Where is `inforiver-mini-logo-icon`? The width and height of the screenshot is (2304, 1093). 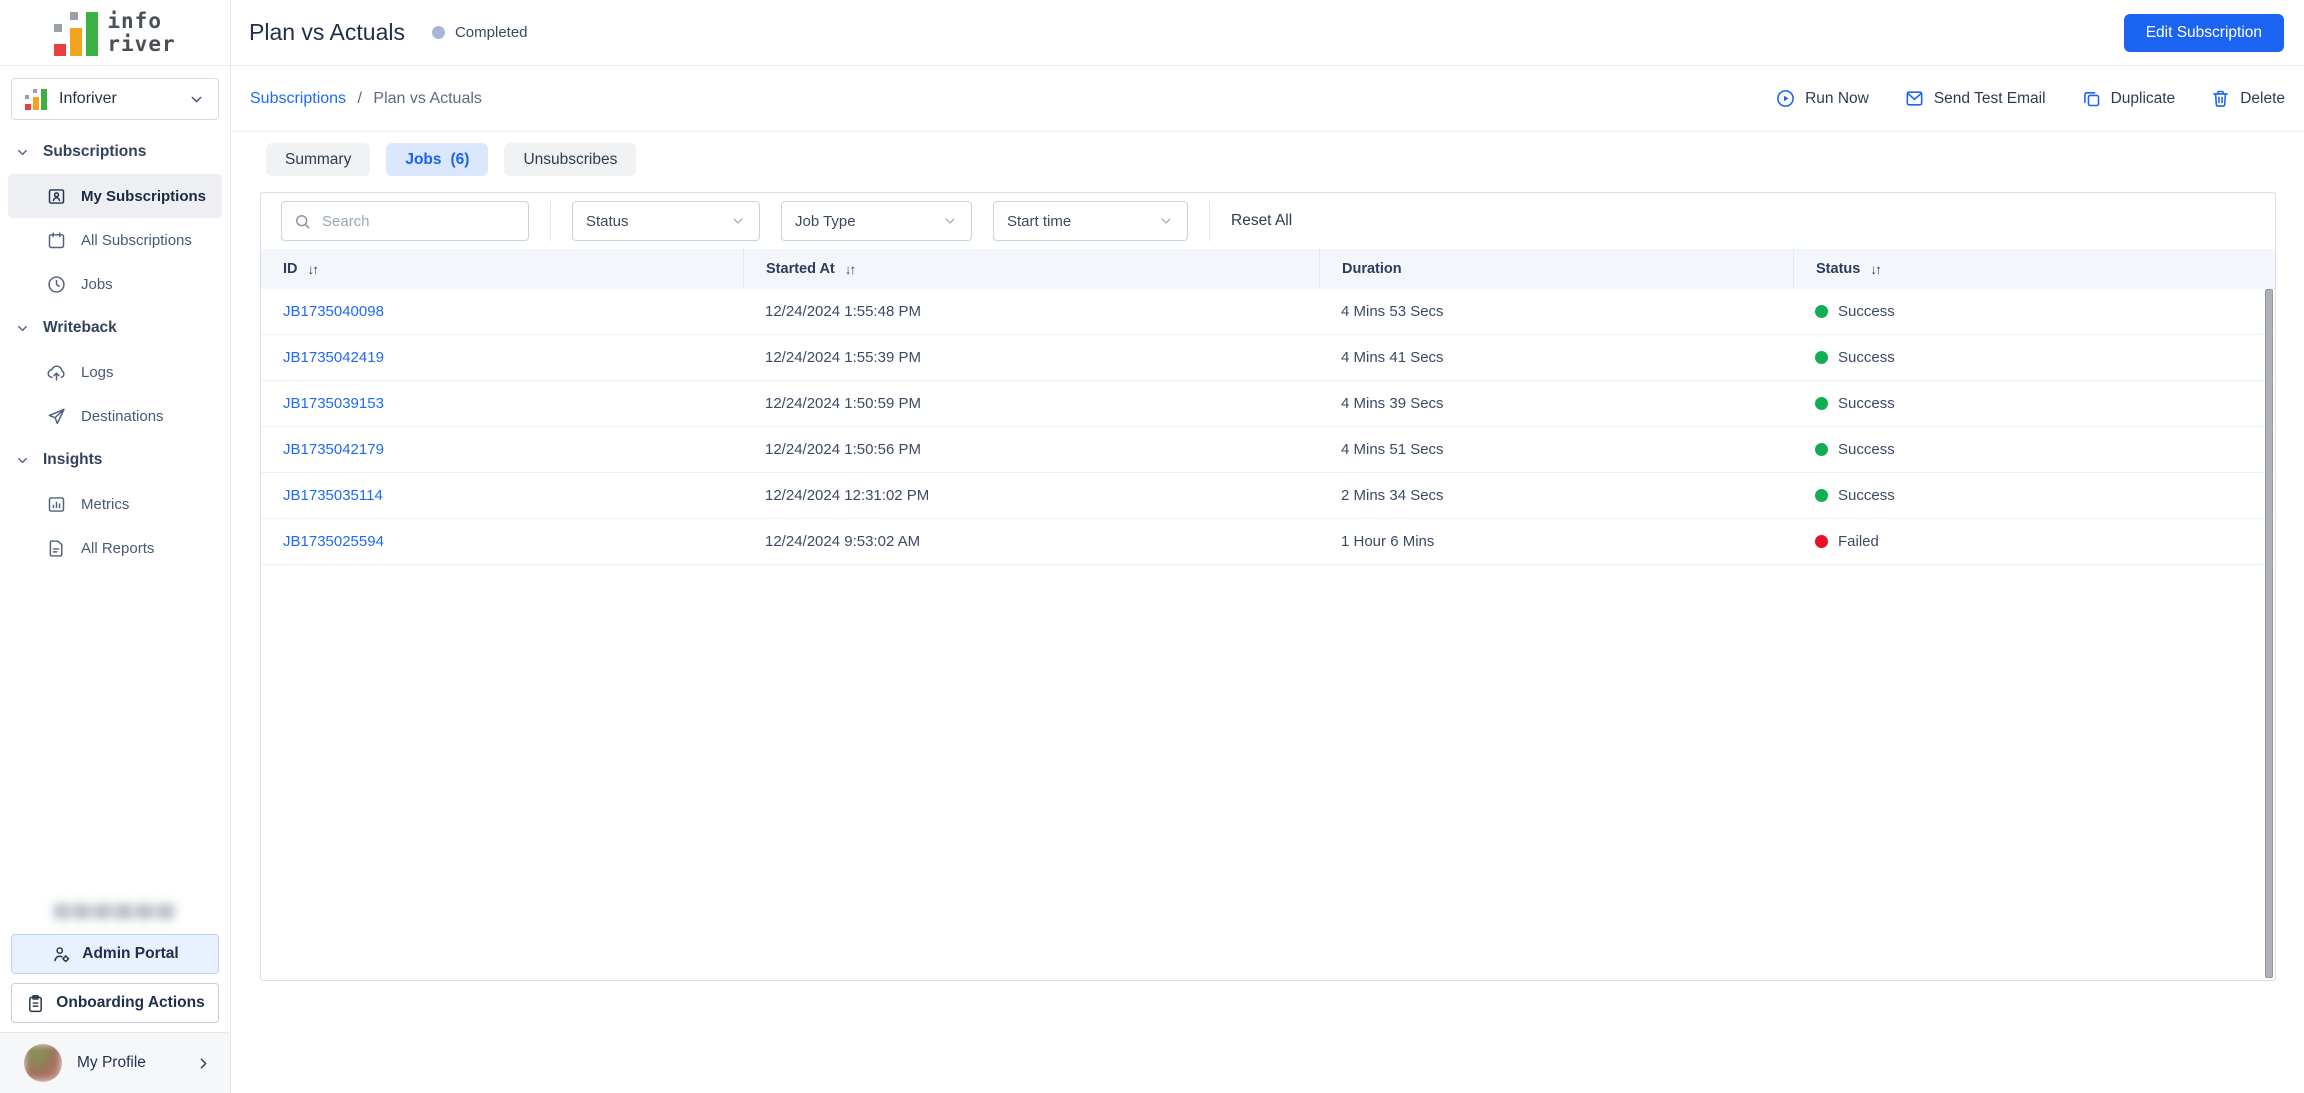
inforiver-mini-logo-icon is located at coordinates (36, 99).